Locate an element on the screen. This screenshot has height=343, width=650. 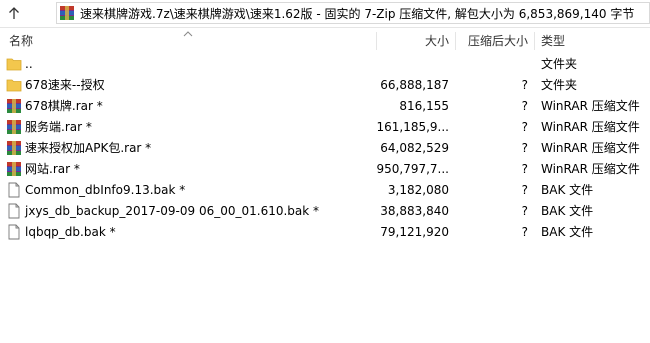
column-packed-size: 压缩后大小 is located at coordinates (498, 41).